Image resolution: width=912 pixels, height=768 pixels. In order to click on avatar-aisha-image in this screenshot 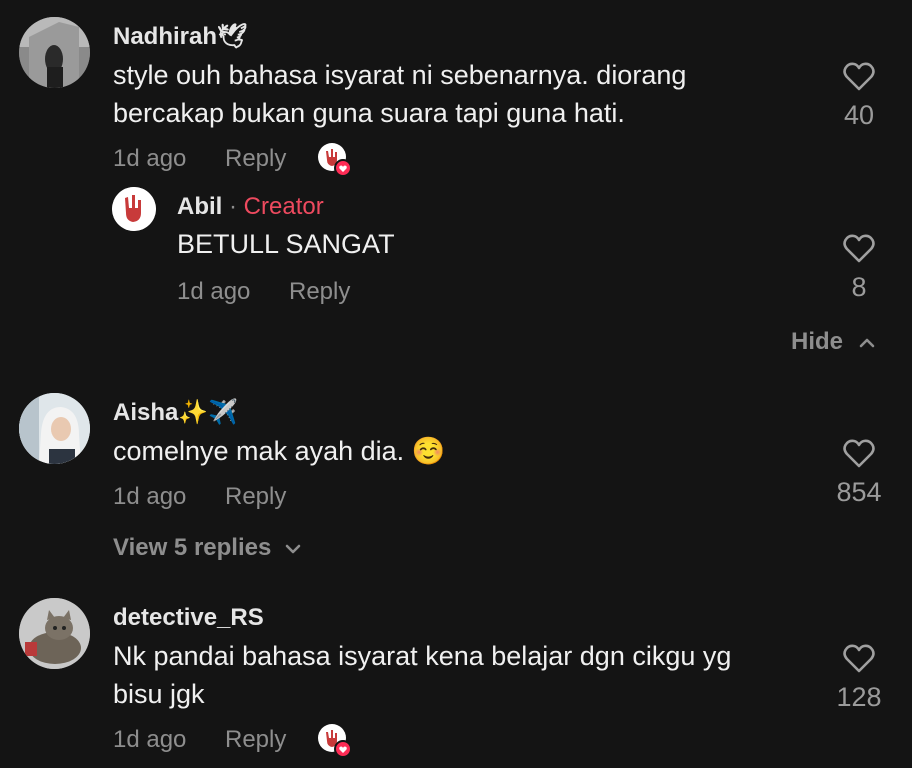, I will do `click(54, 428)`.